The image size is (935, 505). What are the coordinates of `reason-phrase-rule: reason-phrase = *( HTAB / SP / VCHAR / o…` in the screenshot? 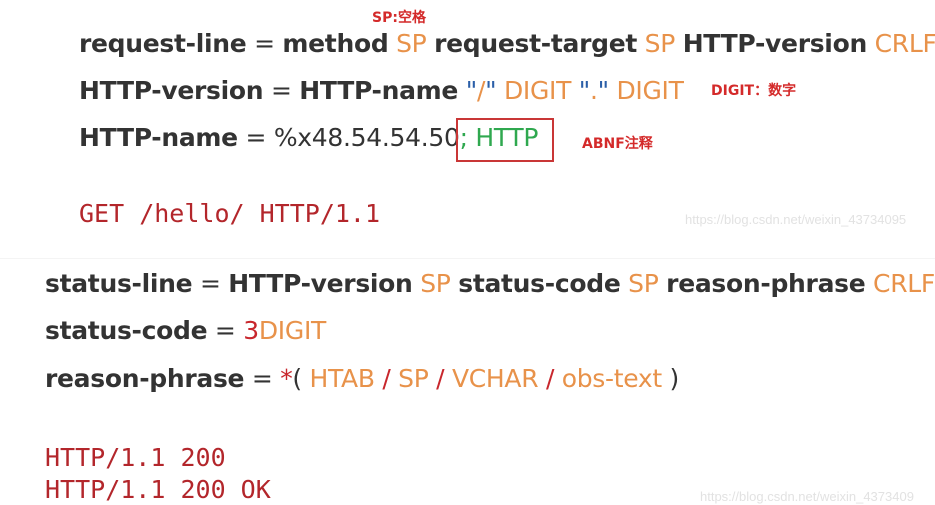 It's located at (362, 379).